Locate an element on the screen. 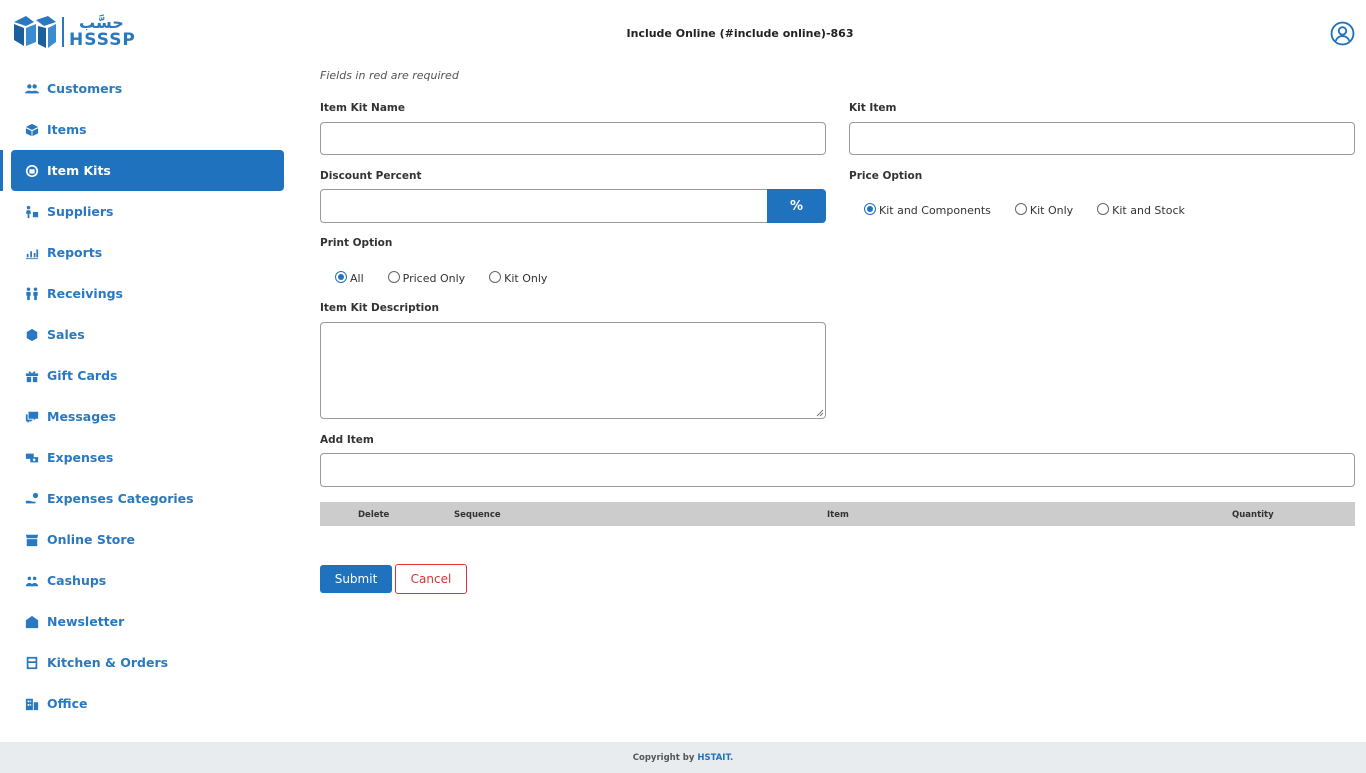 The height and width of the screenshot is (773, 1366). sidebar-item-expenses-categories: Expenses Categories is located at coordinates (145, 498).